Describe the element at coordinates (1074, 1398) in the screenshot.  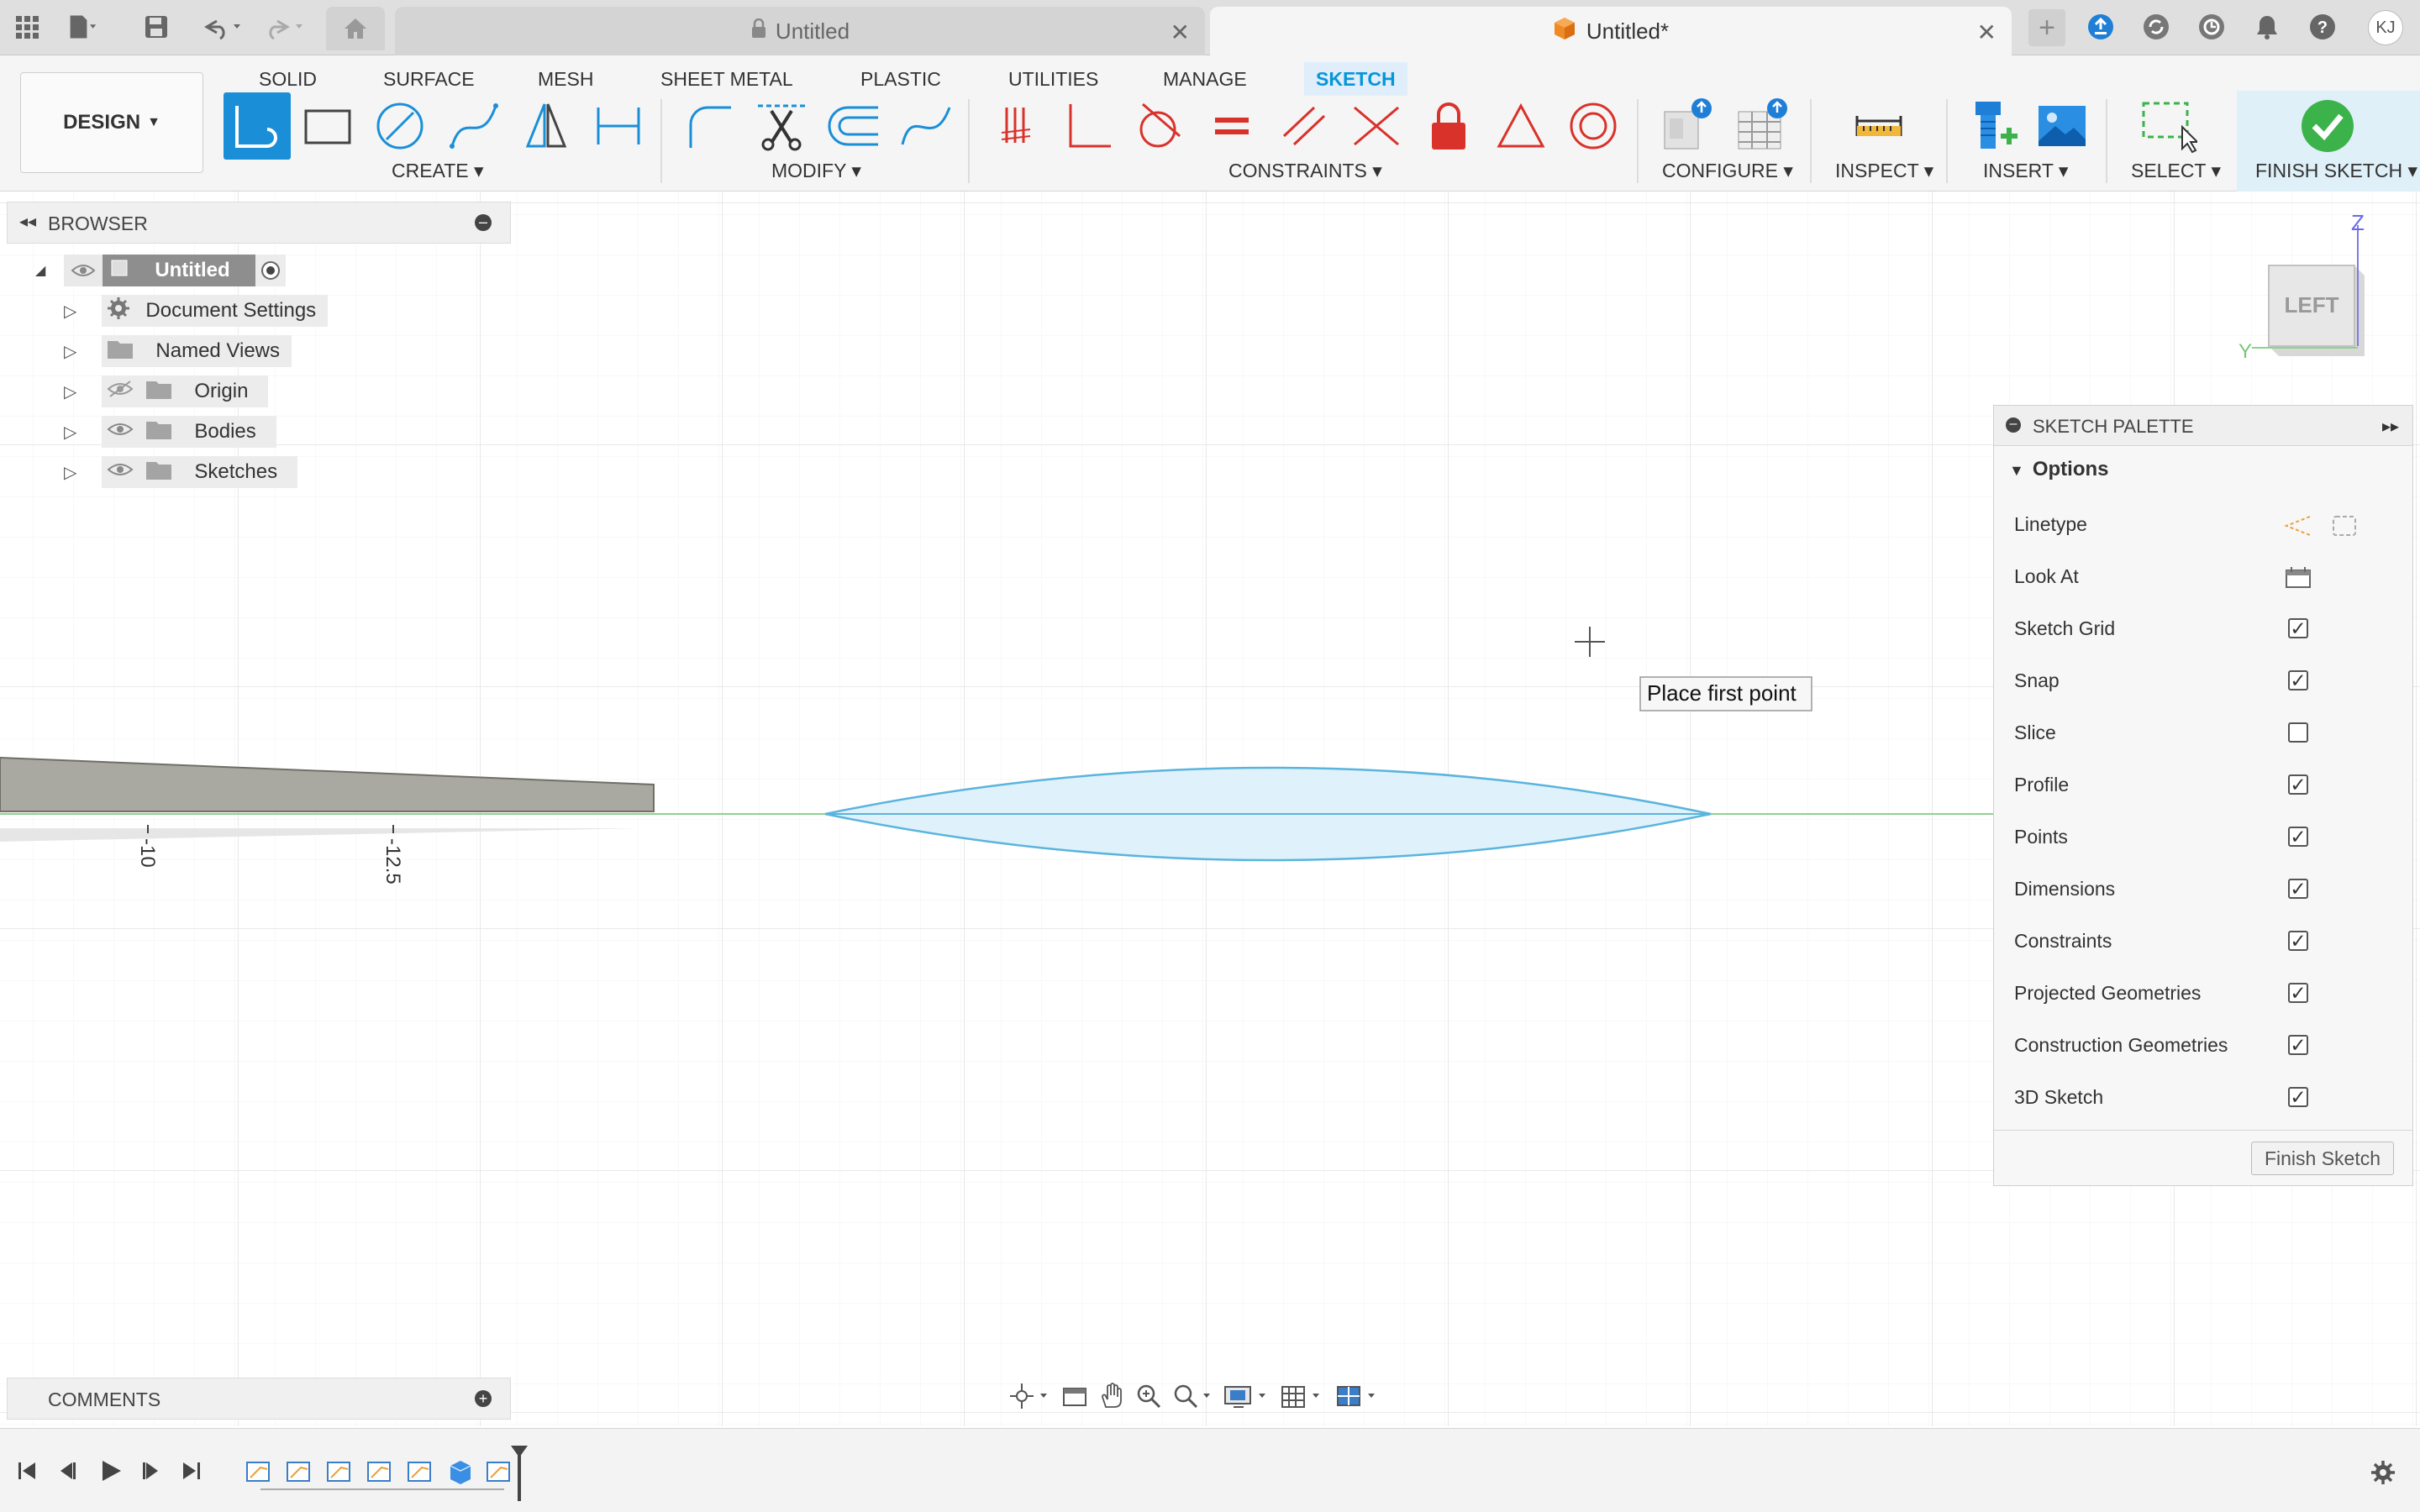
I see `look-at-nav-icon` at that location.